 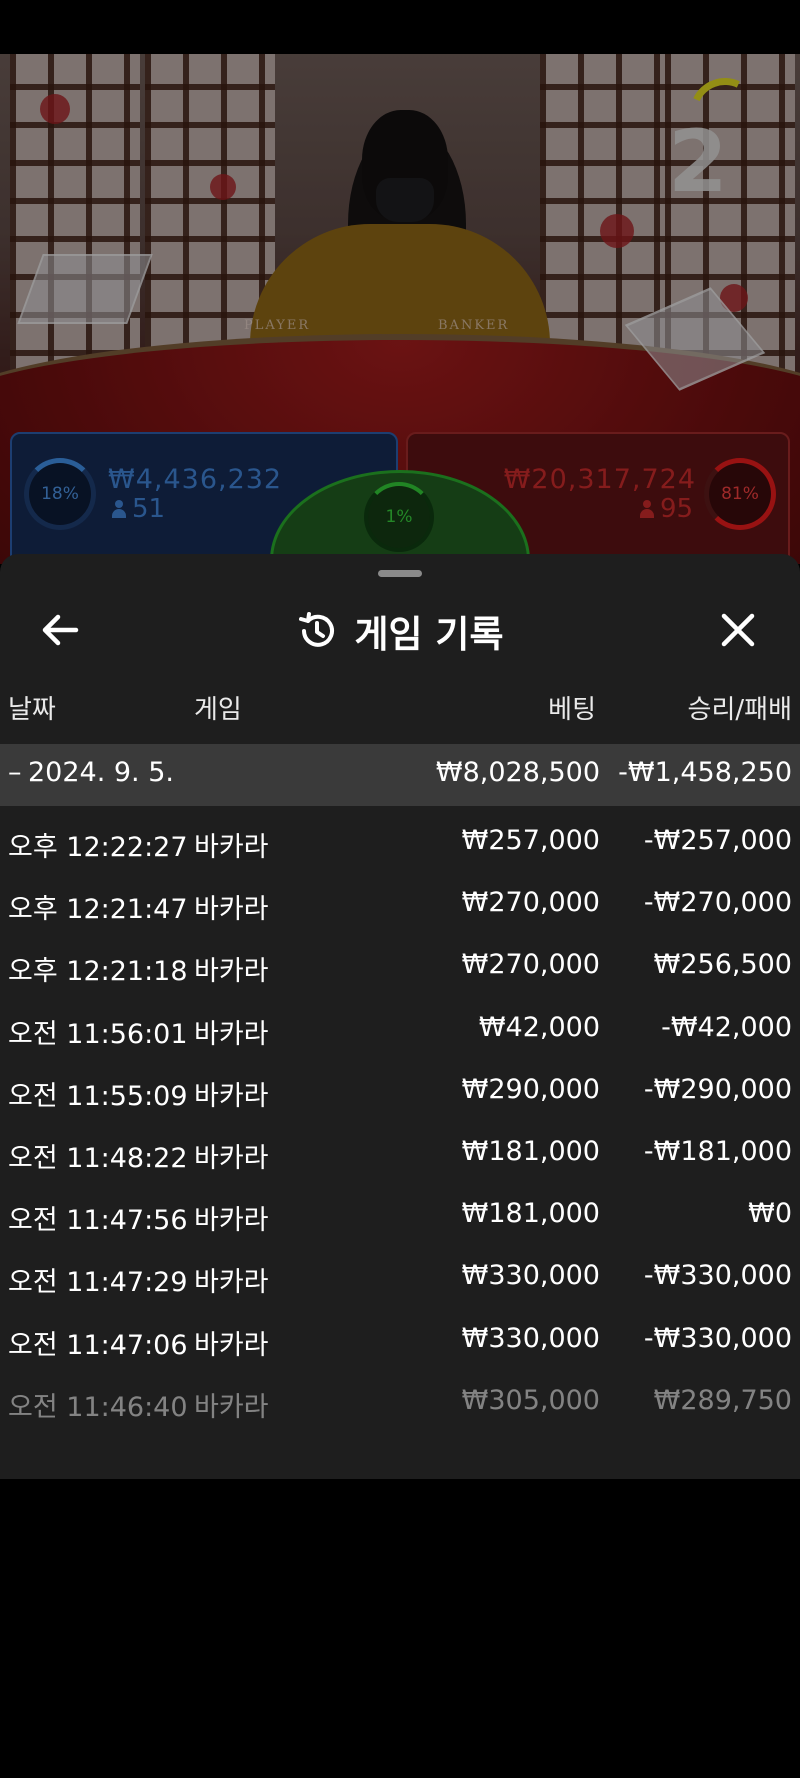 What do you see at coordinates (530, 840) in the screenshot?
I see `row-bet: ₩257,000` at bounding box center [530, 840].